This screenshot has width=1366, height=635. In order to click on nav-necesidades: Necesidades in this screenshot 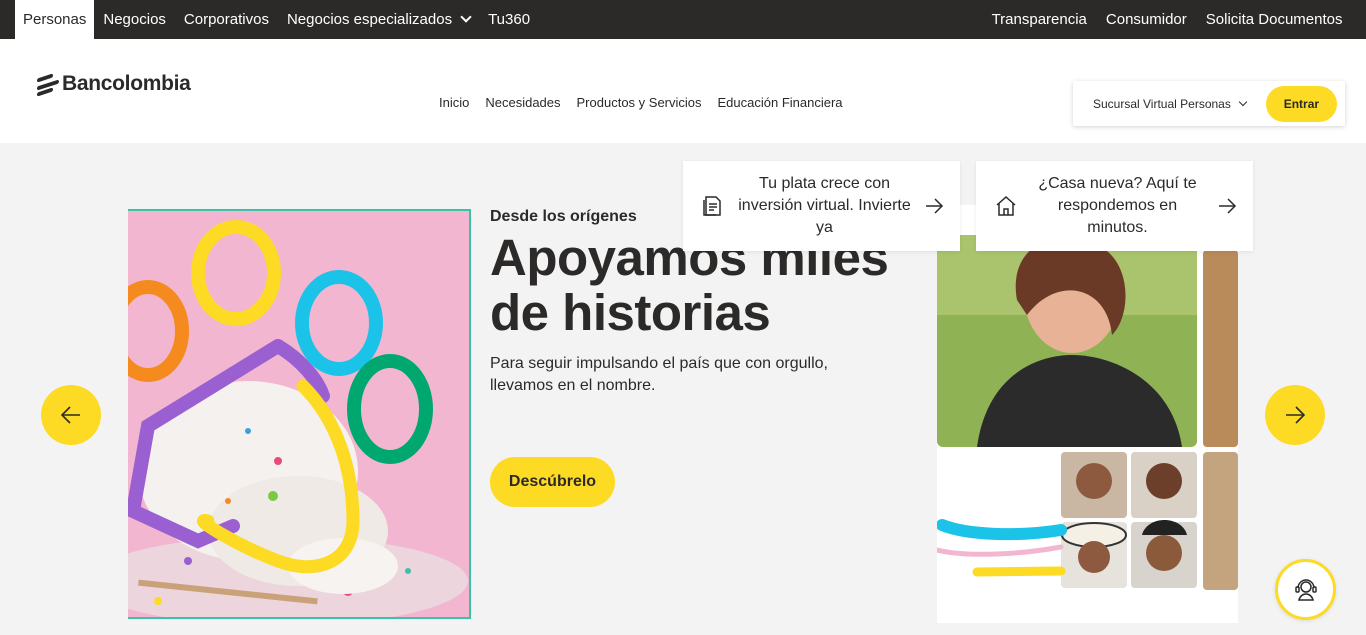, I will do `click(522, 102)`.